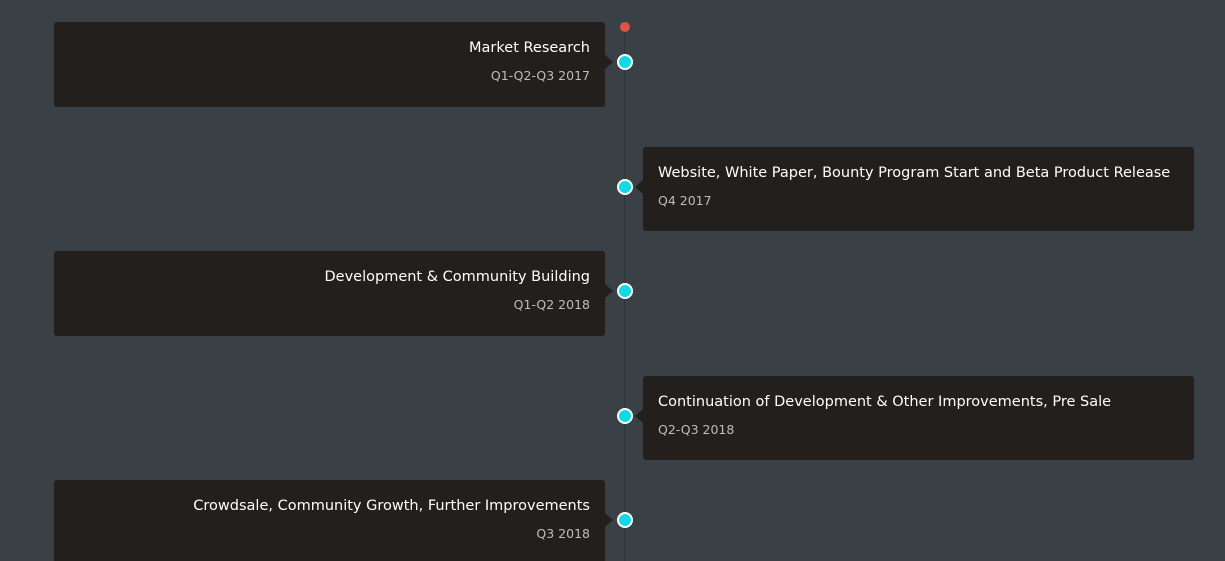 This screenshot has height=561, width=1225. What do you see at coordinates (685, 200) in the screenshot?
I see `milestone-date: Q4 2017` at bounding box center [685, 200].